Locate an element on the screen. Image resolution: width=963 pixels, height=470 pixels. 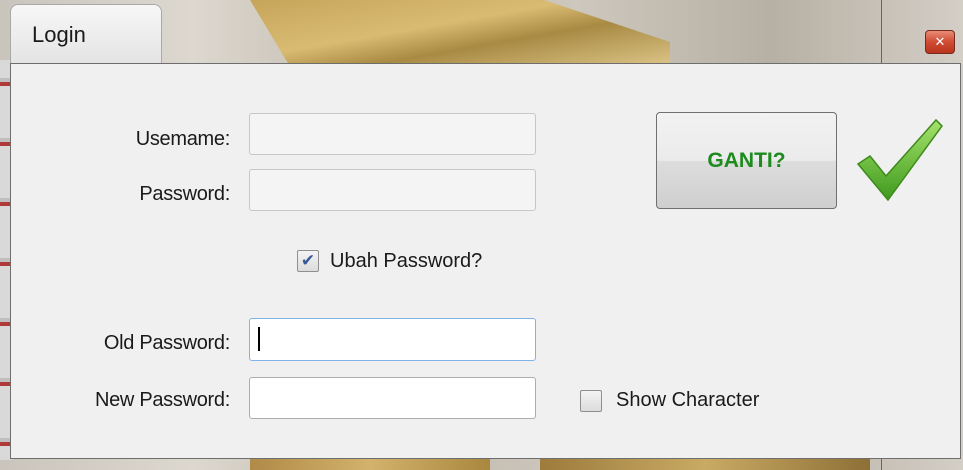
checkmark-icon: ✔ is located at coordinates (308, 260).